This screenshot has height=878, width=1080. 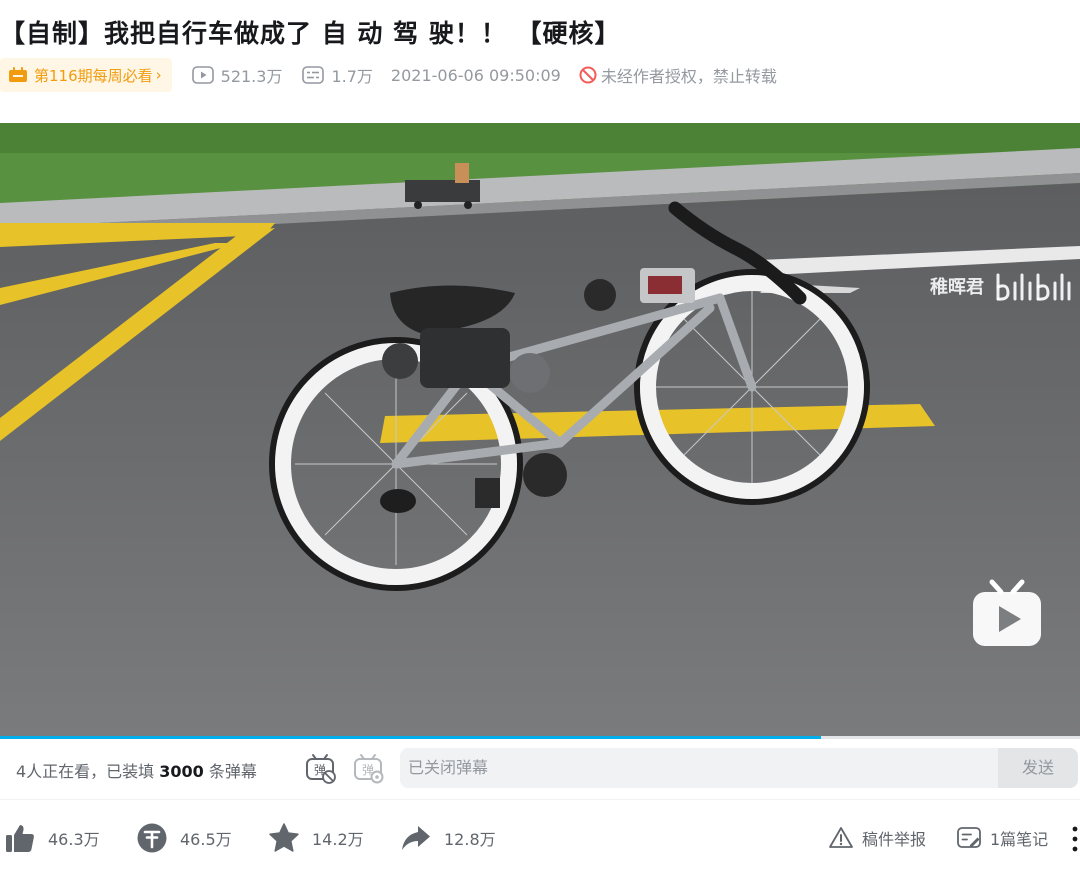 What do you see at coordinates (1019, 839) in the screenshot?
I see `notes-label: 1篇笔记` at bounding box center [1019, 839].